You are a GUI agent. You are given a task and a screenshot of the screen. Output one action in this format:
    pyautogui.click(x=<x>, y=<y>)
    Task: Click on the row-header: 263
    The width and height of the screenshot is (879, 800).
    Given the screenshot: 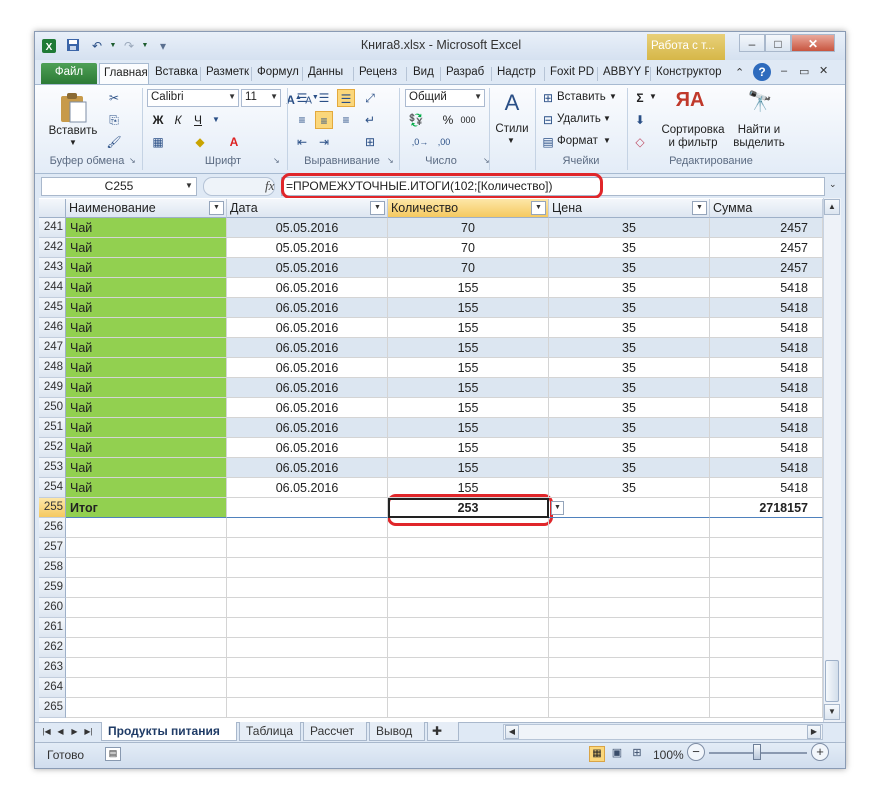 What is the action you would take?
    pyautogui.click(x=52, y=668)
    